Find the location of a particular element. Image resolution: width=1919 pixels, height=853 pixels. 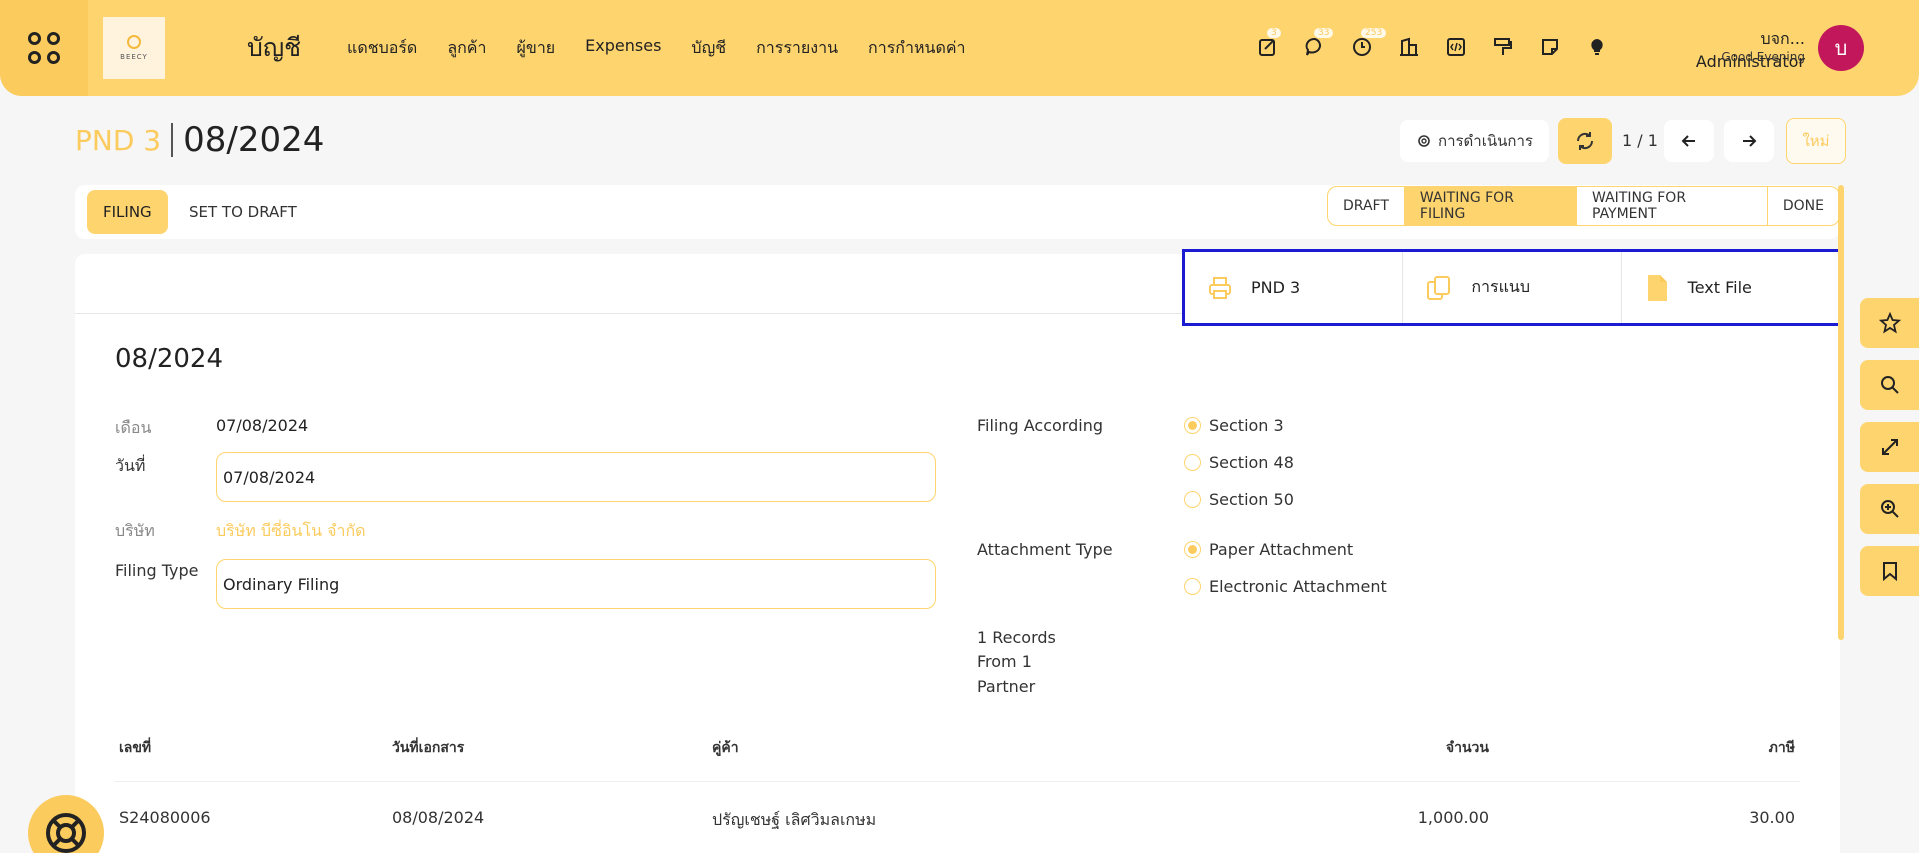

breadcrumb: PND 3 08/2024 is located at coordinates (199, 140).